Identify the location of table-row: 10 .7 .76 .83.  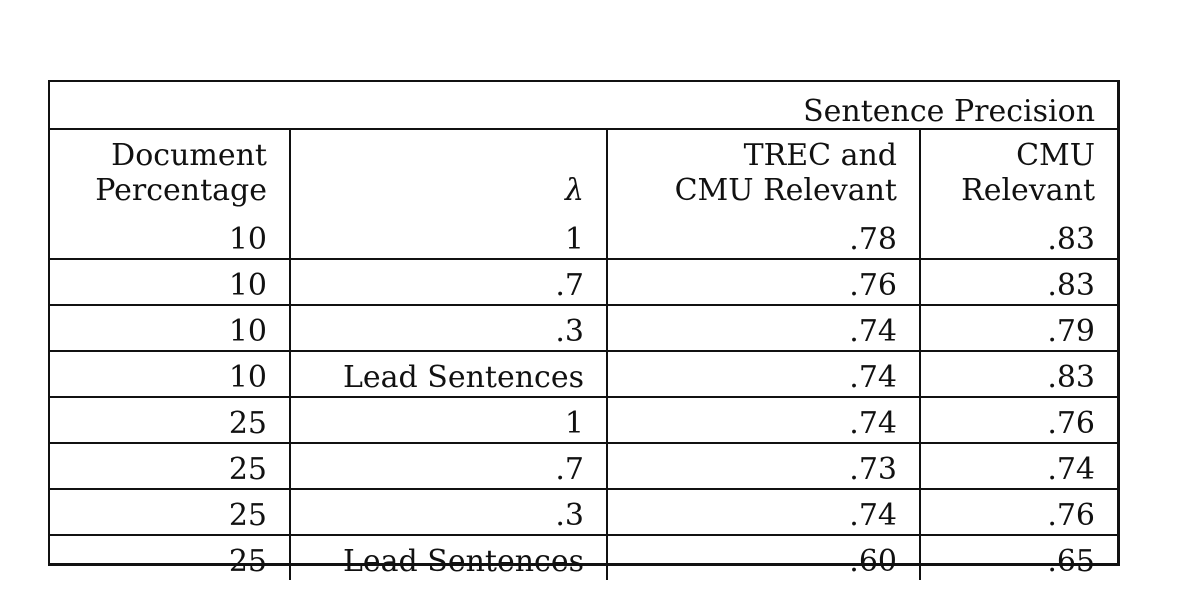
(584, 282).